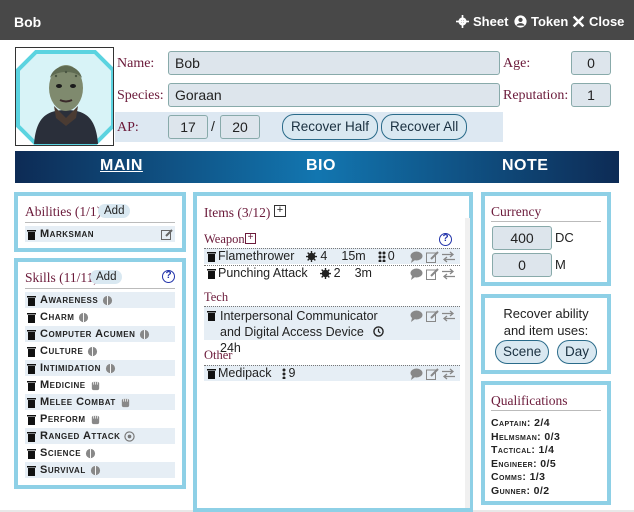 This screenshot has width=634, height=512. What do you see at coordinates (445, 239) in the screenshot?
I see `items-help-icon: ?` at bounding box center [445, 239].